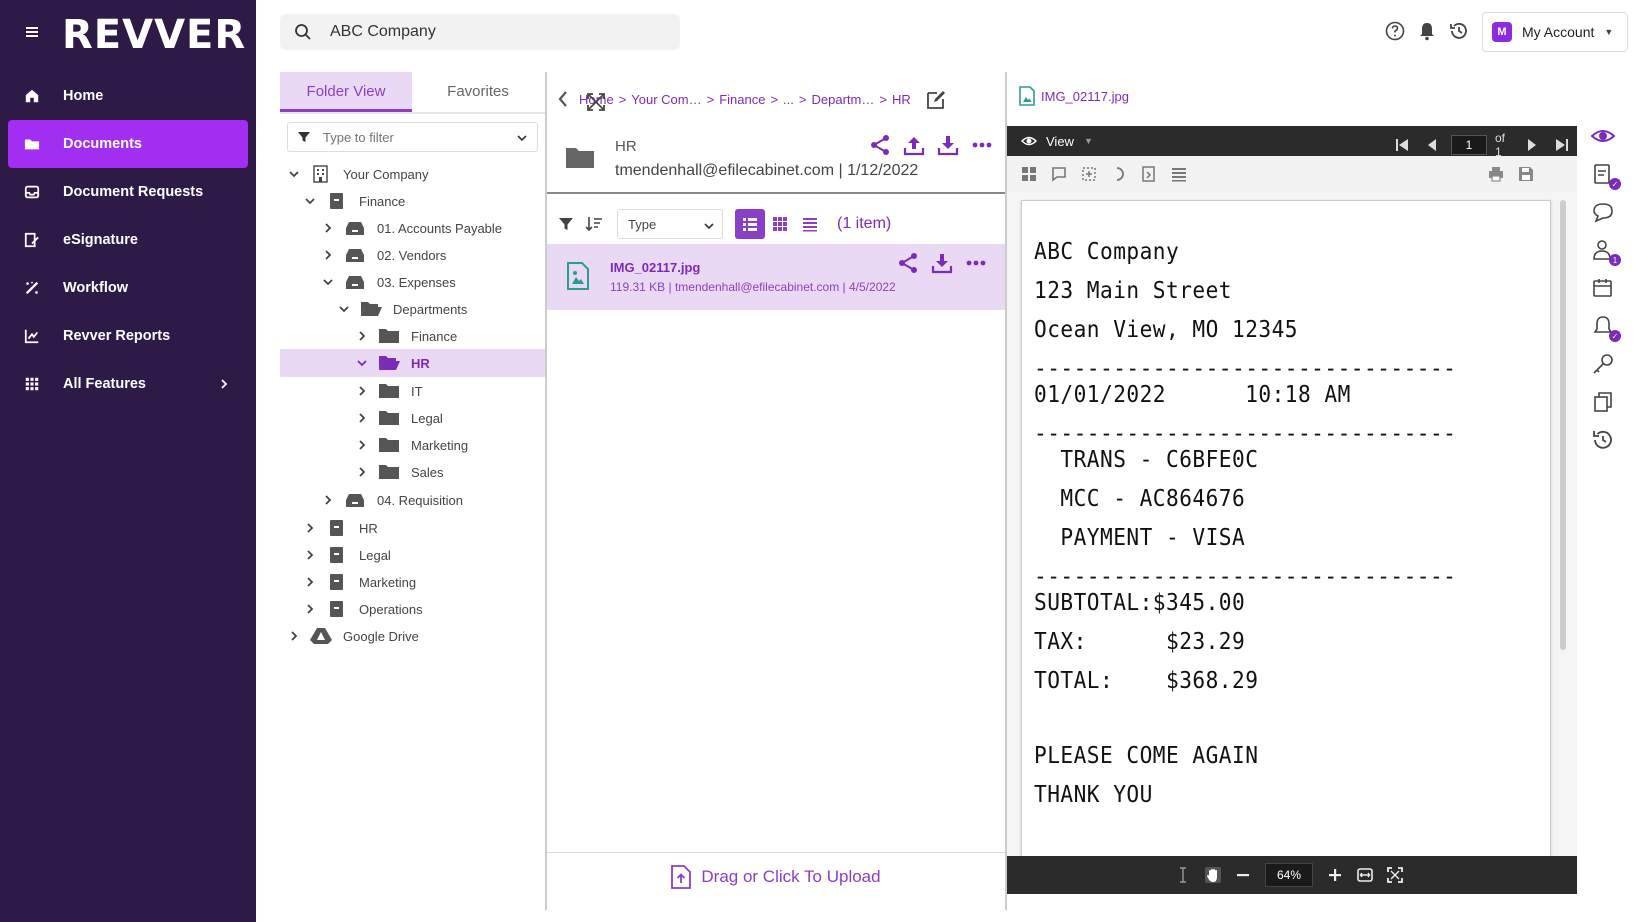  What do you see at coordinates (154, 35) in the screenshot?
I see `revver-logo: REVVER` at bounding box center [154, 35].